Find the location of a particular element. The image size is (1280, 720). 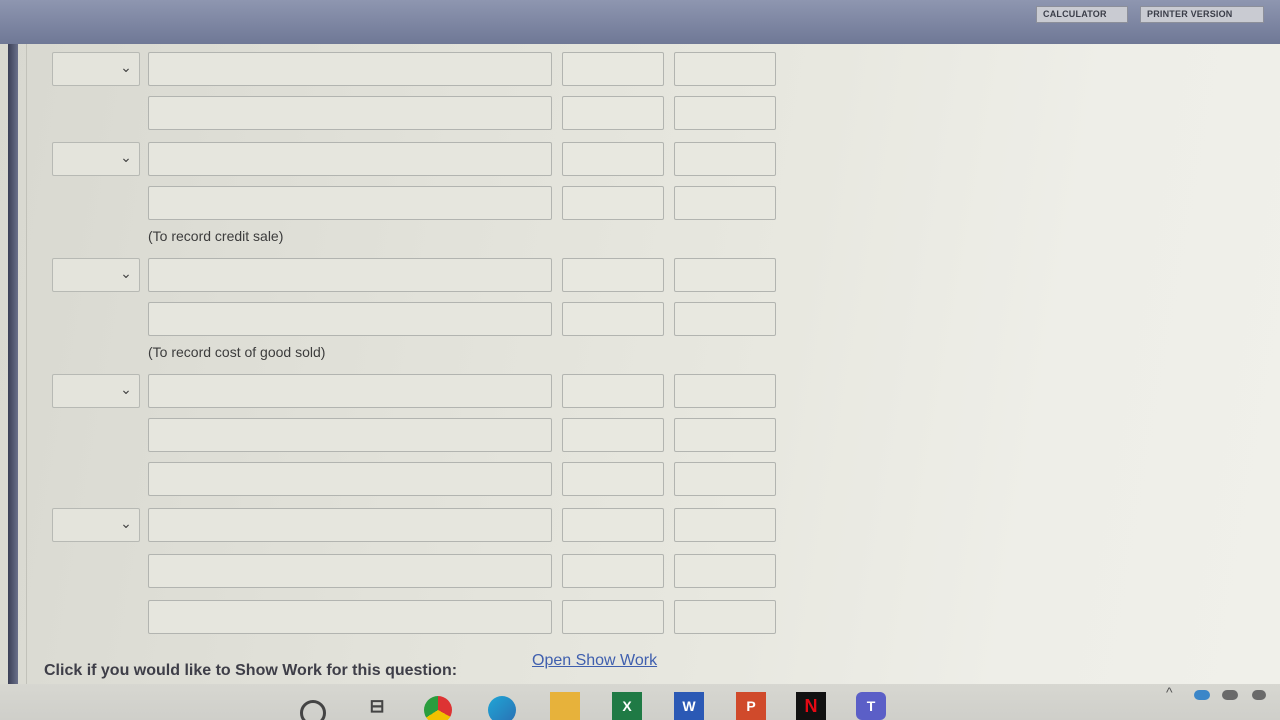

excel-icon: X is located at coordinates (627, 706).